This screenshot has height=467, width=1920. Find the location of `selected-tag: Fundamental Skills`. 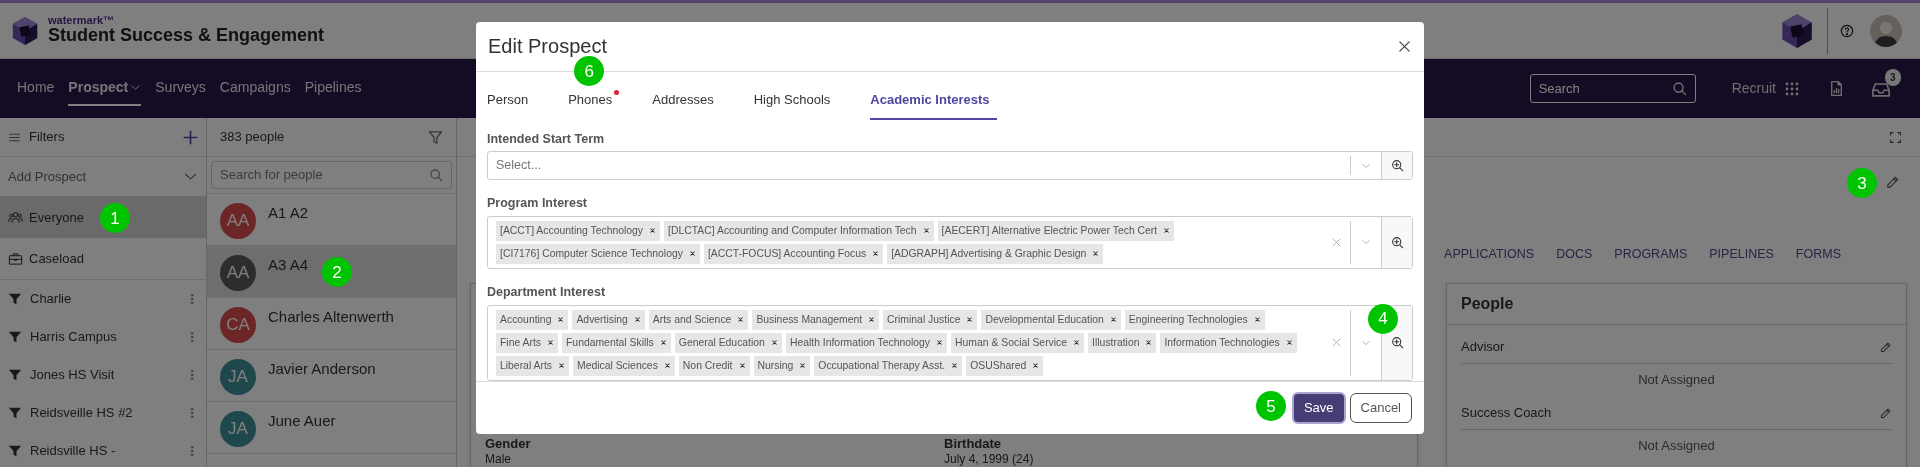

selected-tag: Fundamental Skills is located at coordinates (616, 342).